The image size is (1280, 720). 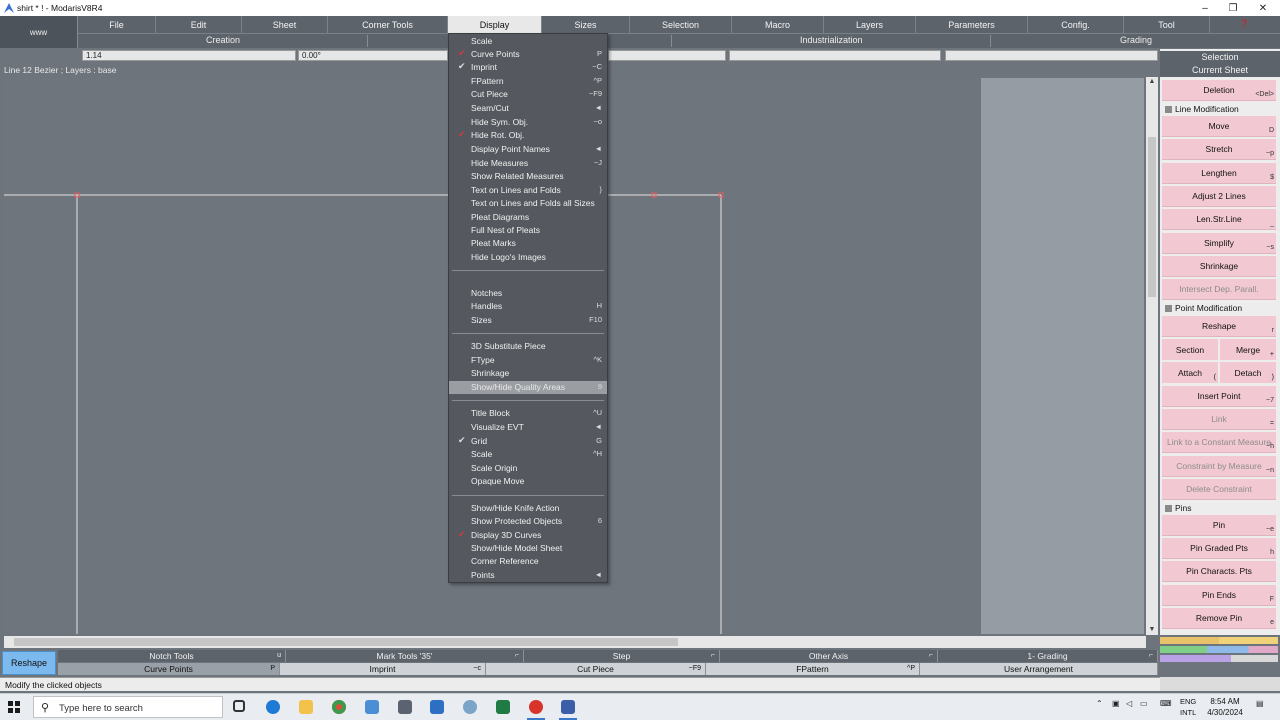 I want to click on angle-field: 0.00°, so click(x=373, y=55).